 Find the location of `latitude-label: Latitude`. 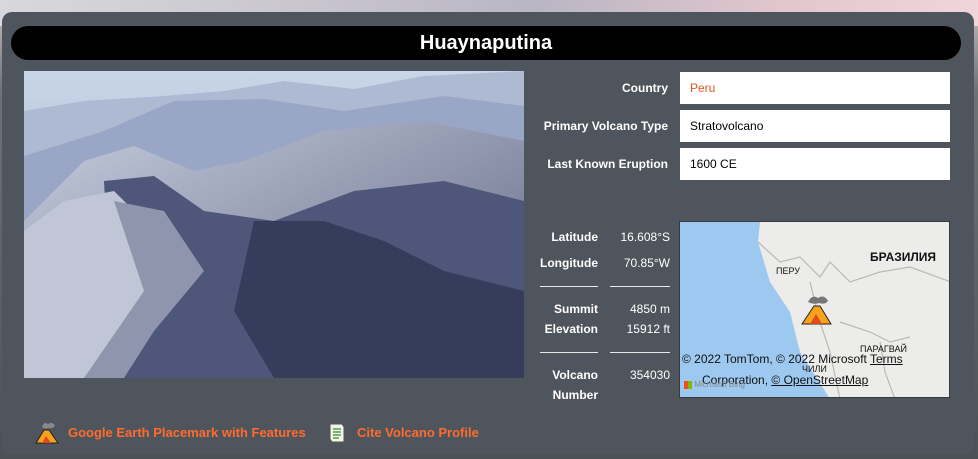

latitude-label: Latitude is located at coordinates (574, 237).